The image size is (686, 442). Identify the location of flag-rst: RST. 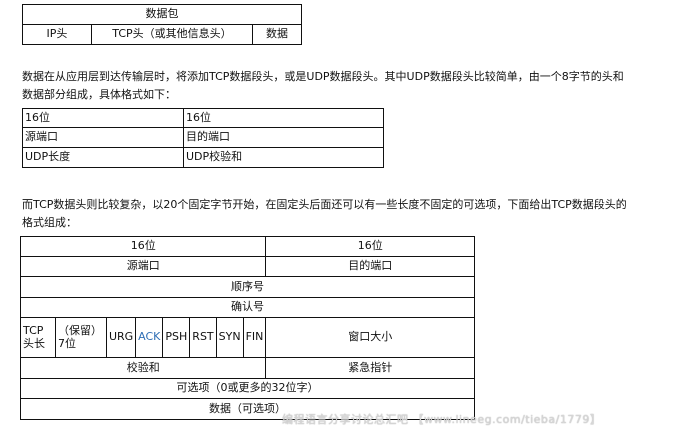
(203, 337).